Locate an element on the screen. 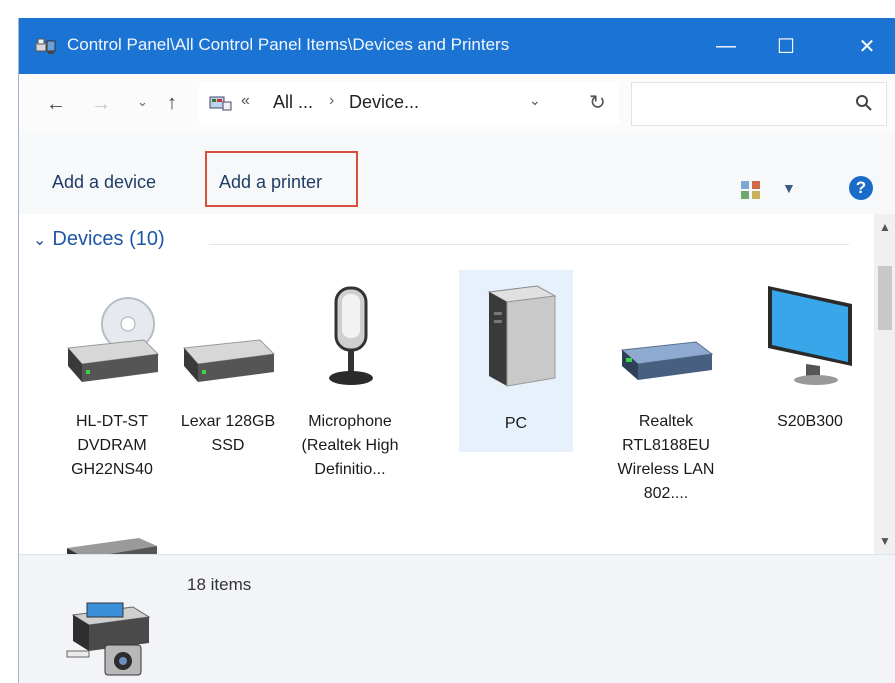 The image size is (895, 683). navigation-bar: ← → ⌄ ↑ « All ... › Device... ⌄ ↻ is located at coordinates (457, 104).